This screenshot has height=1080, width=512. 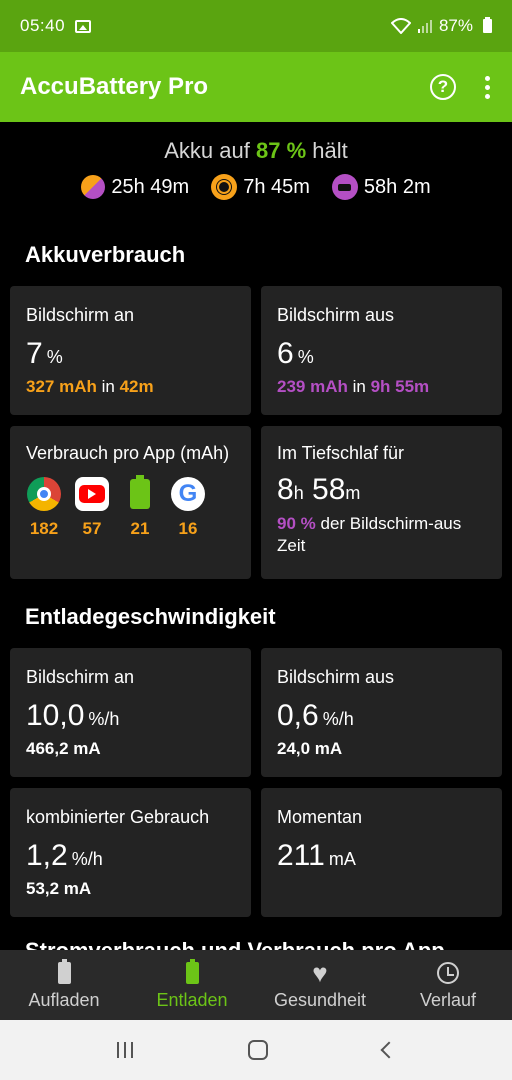 I want to click on value-number: 6, so click(x=285, y=353).